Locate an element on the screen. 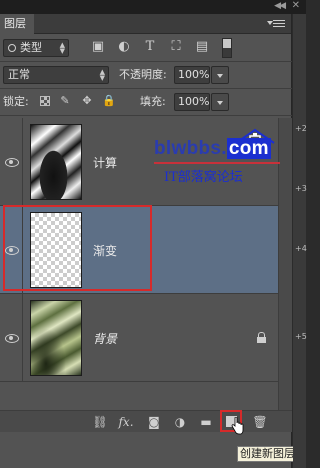 This screenshot has width=320, height=468. lock-row: 锁定: ✎ ✥ 🔒 填充: 100% is located at coordinates (146, 102).